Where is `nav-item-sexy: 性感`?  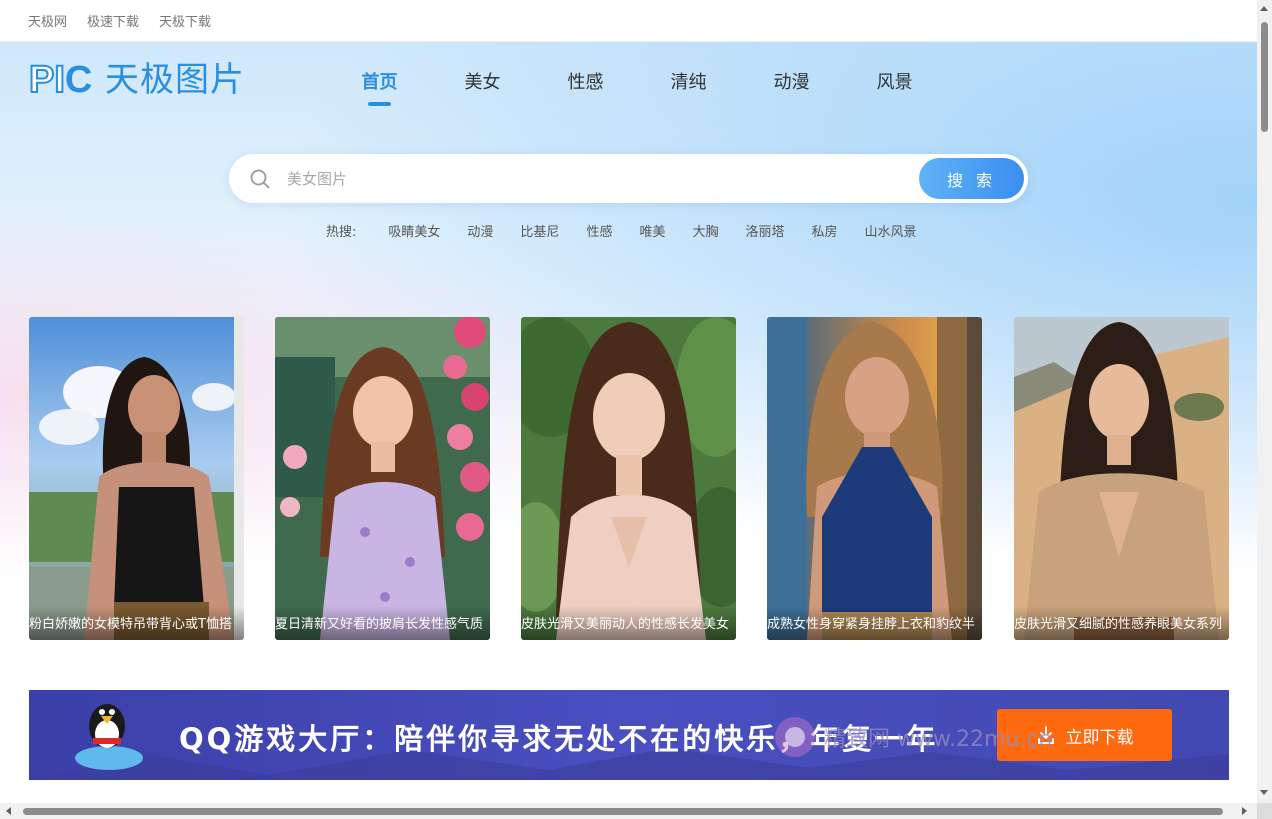
nav-item-sexy: 性感 is located at coordinates (585, 86).